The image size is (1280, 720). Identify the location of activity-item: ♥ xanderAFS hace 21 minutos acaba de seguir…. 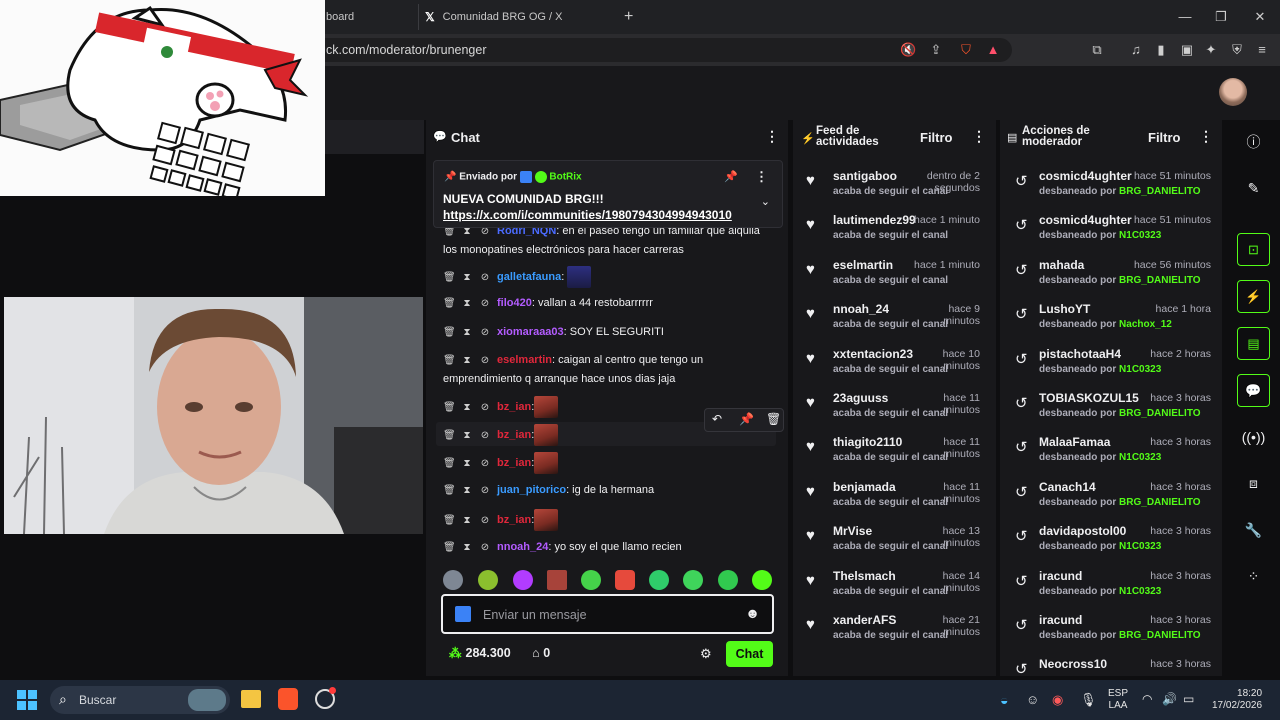
(891, 633).